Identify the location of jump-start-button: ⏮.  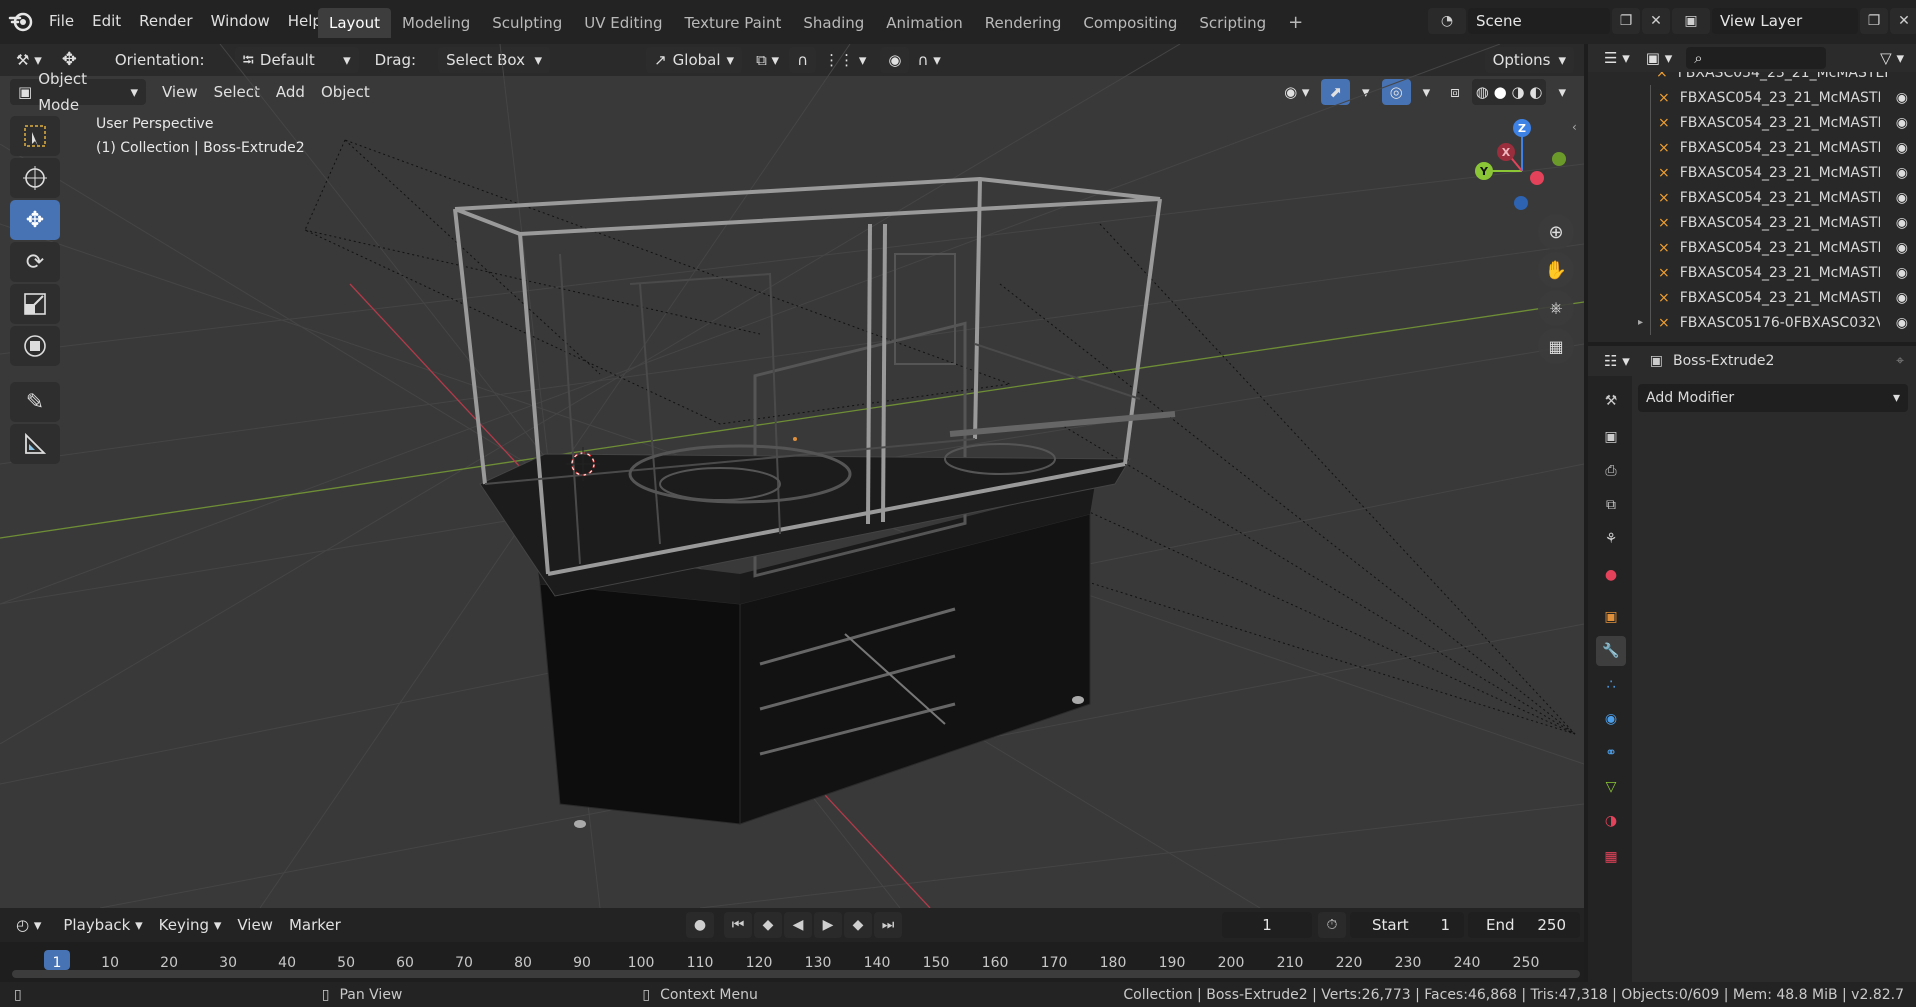
(738, 925).